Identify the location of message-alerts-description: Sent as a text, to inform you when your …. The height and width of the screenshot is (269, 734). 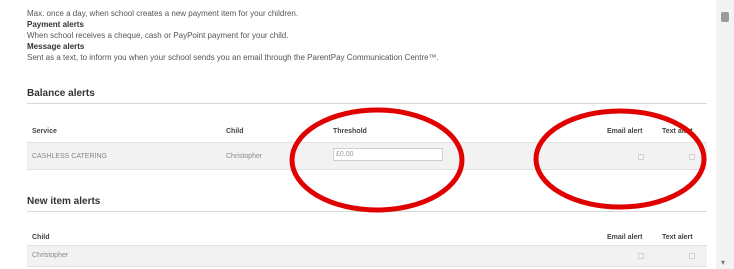
(233, 57).